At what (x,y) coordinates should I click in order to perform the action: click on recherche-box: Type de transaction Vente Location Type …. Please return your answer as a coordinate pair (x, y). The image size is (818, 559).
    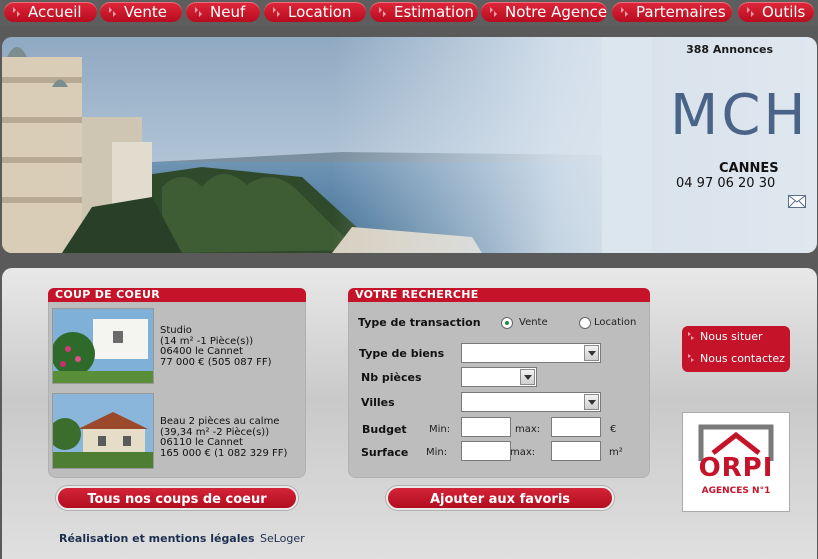
    Looking at the image, I should click on (499, 390).